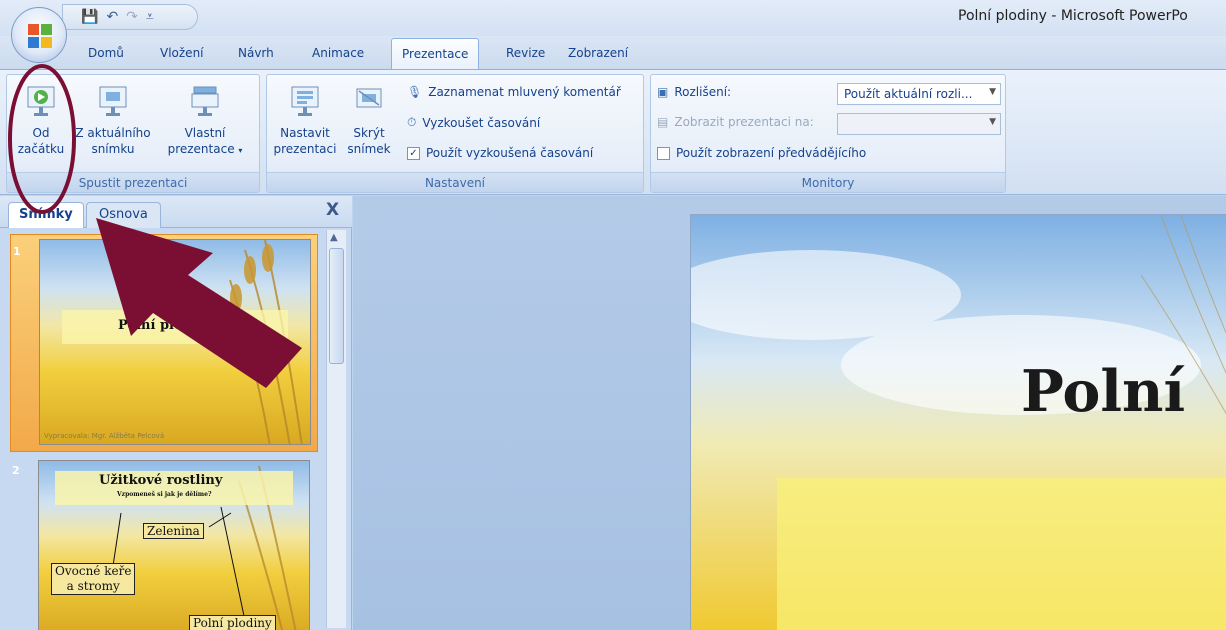 Image resolution: width=1226 pixels, height=630 pixels. I want to click on setup-slideshow-icon, so click(305, 101).